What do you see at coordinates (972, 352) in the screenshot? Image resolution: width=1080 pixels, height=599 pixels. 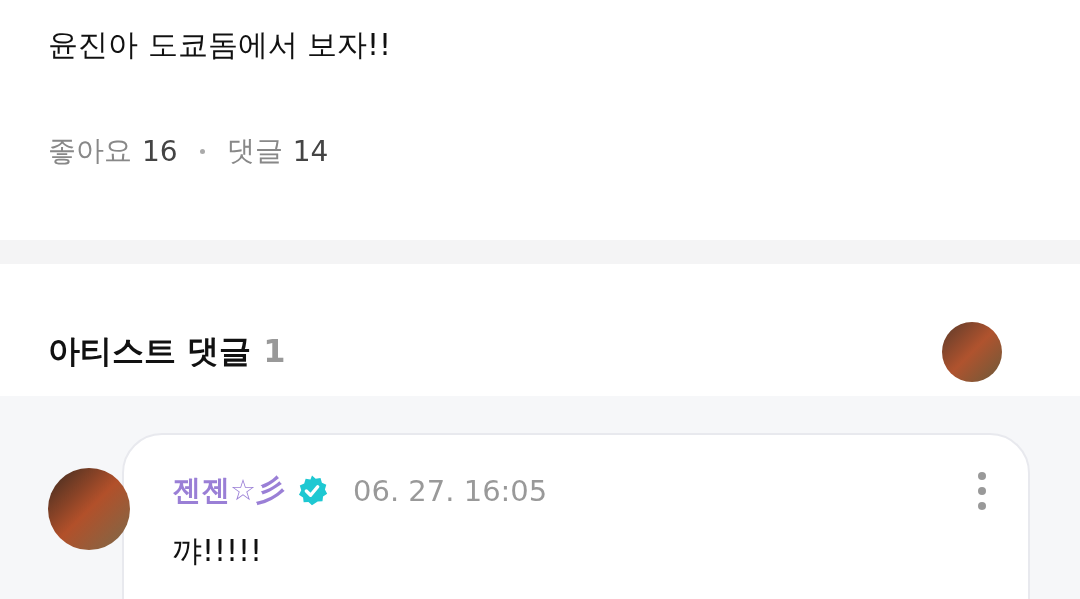 I see `avatar` at bounding box center [972, 352].